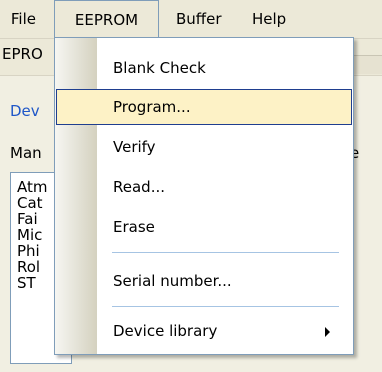 The width and height of the screenshot is (382, 372). What do you see at coordinates (25, 111) in the screenshot?
I see `section-title: Dev` at bounding box center [25, 111].